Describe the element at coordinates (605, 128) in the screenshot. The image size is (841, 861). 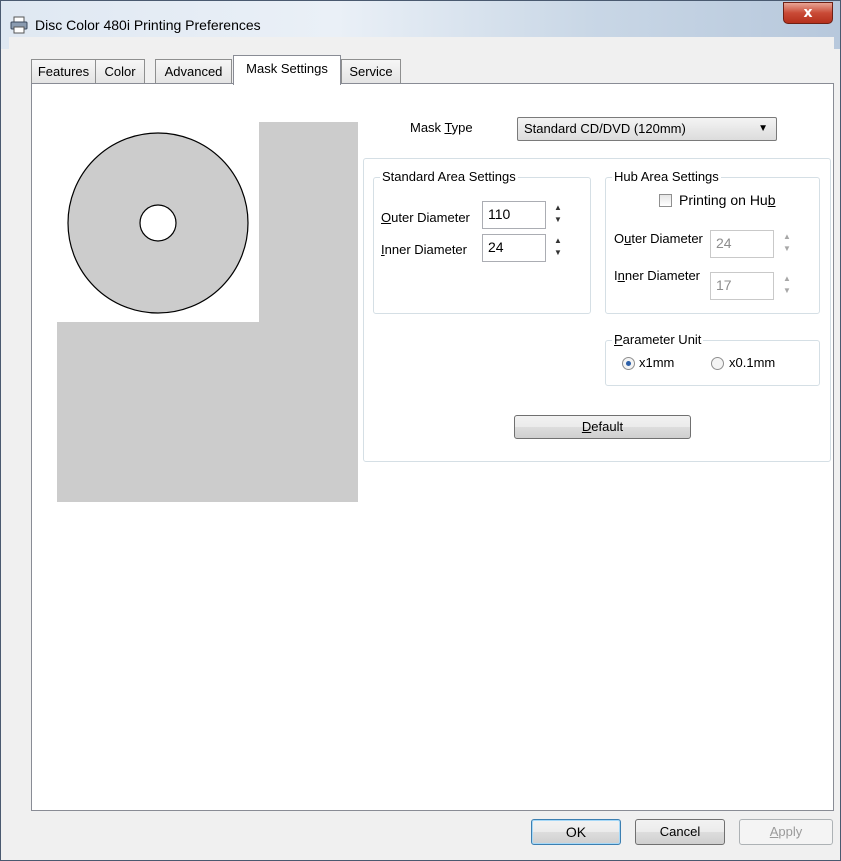
I see `mask-type-value: Standard CD/DVD (120mm)` at that location.